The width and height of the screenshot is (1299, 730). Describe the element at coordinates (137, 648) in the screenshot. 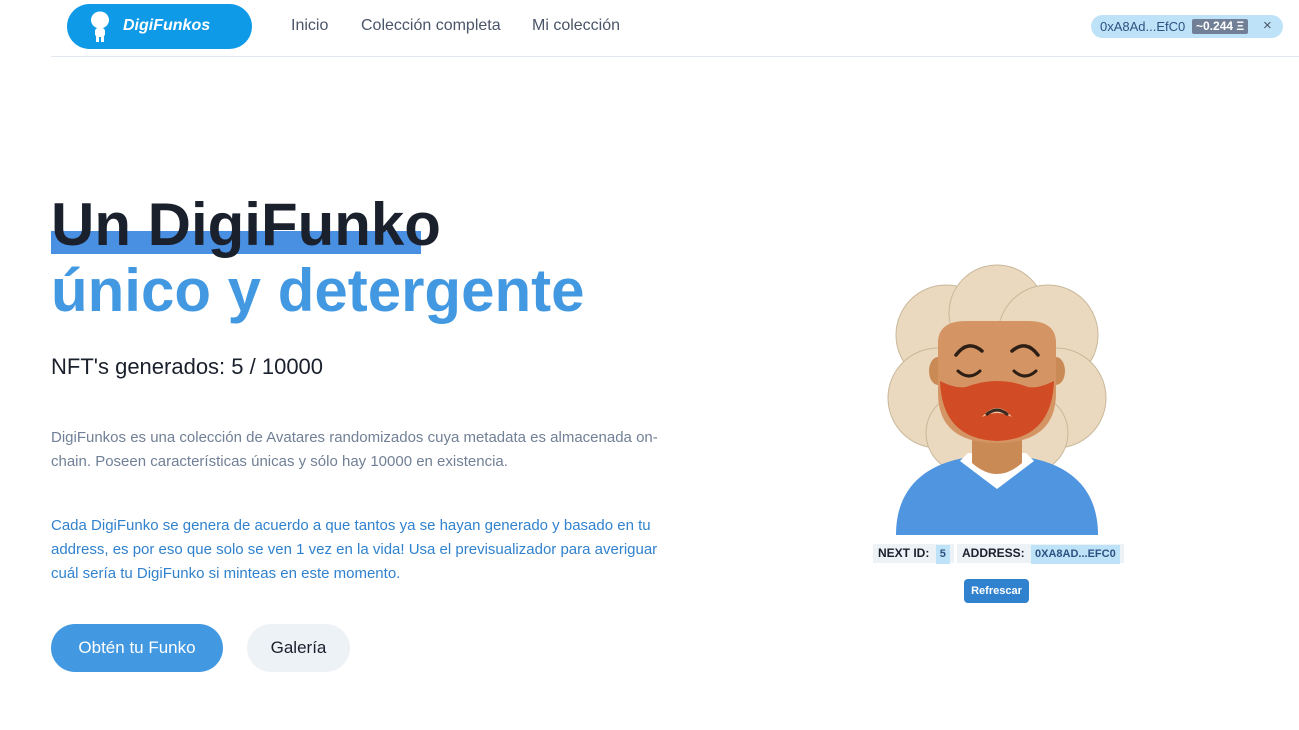

I see `get-funko-button: Obtén tu Funko` at that location.